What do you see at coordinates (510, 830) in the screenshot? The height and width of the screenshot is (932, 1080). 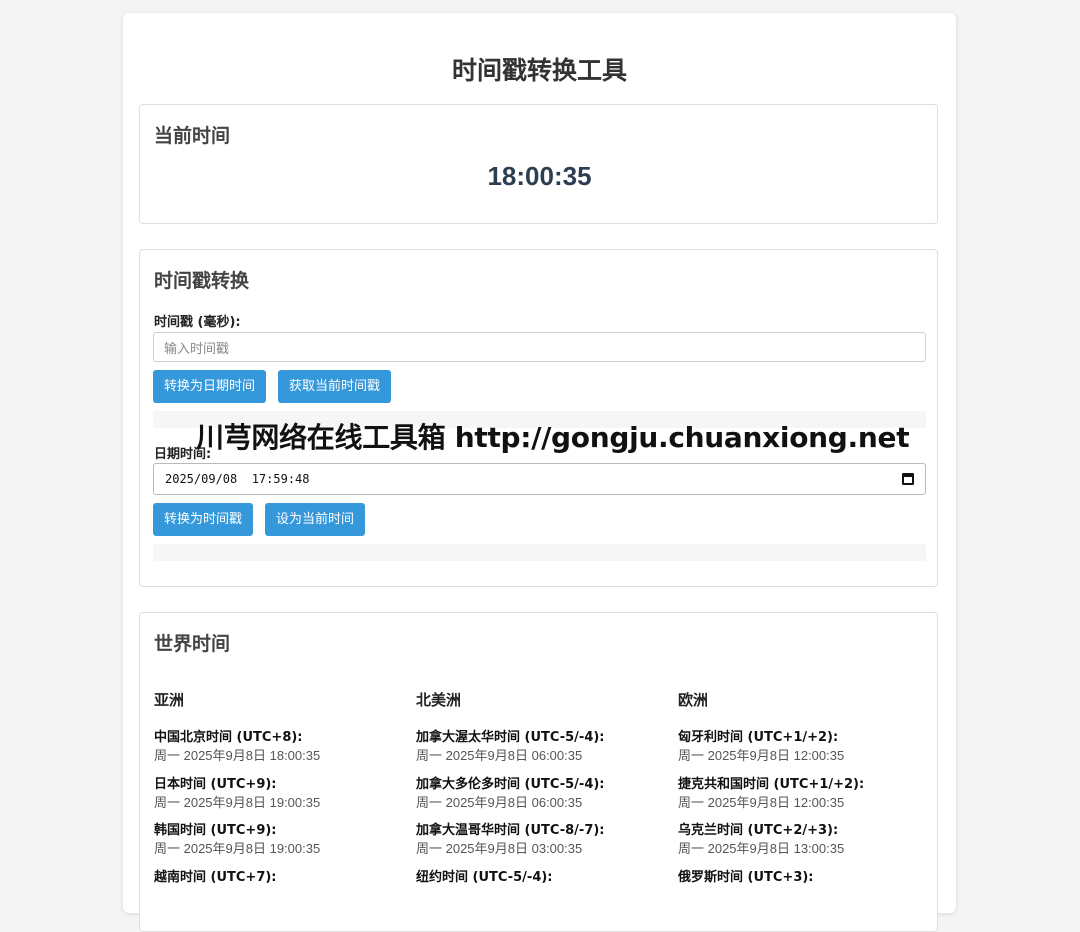 I see `timezone-name: 加拿大温哥华时间 (UTC-8/-7):` at bounding box center [510, 830].